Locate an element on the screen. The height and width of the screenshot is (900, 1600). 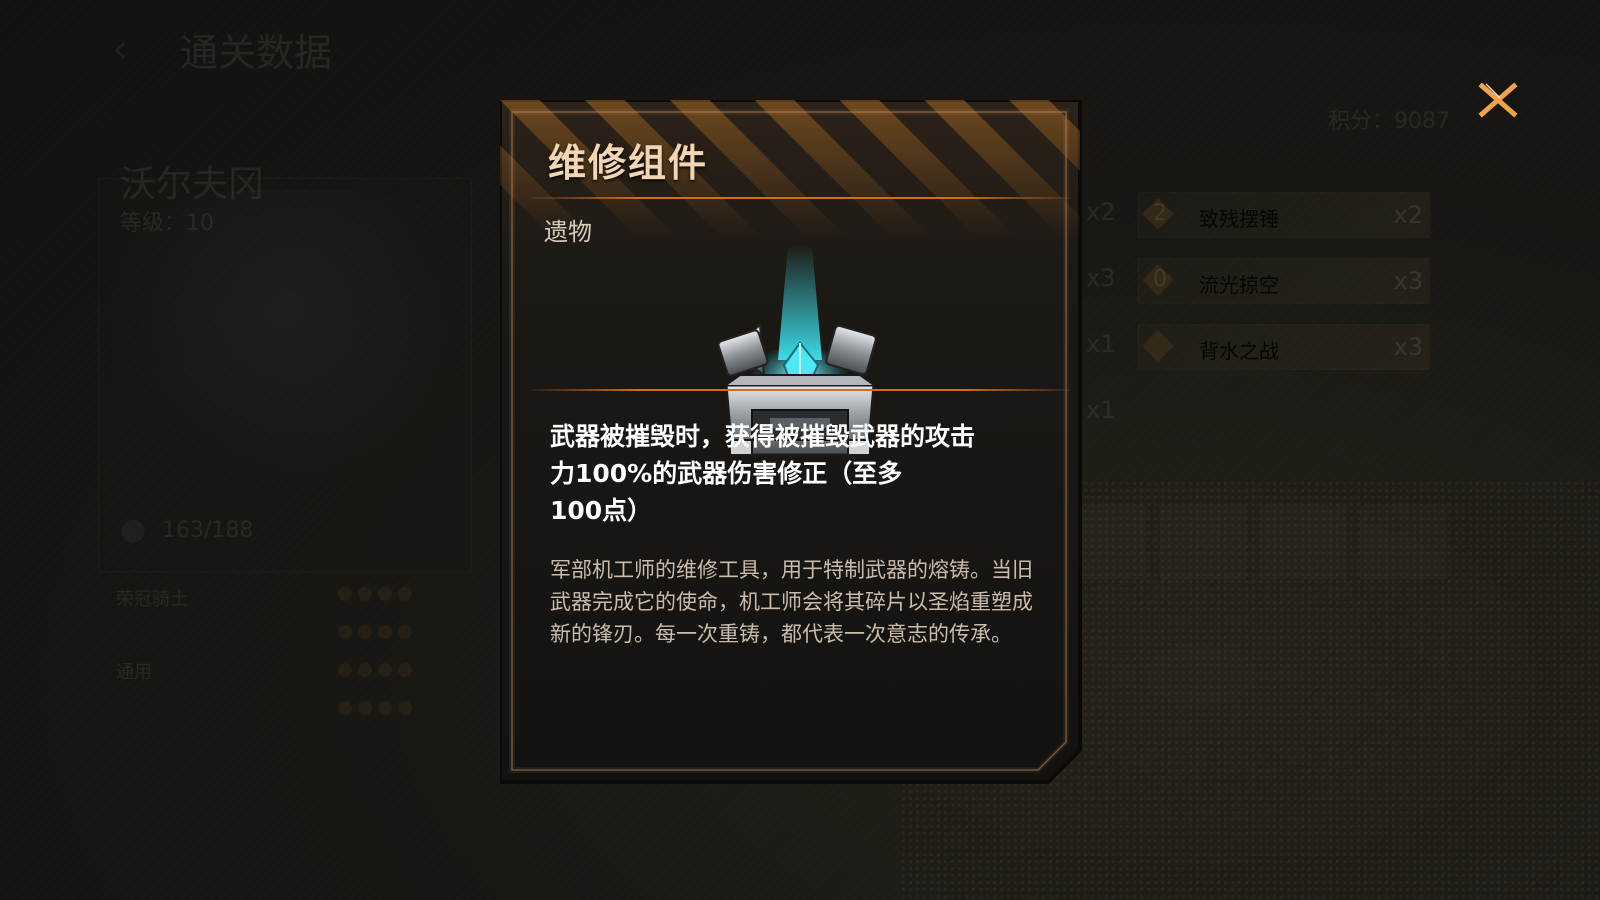
effect-line: 武器被摧毁时，获得被摧毁武器的攻击 is located at coordinates (763, 436).